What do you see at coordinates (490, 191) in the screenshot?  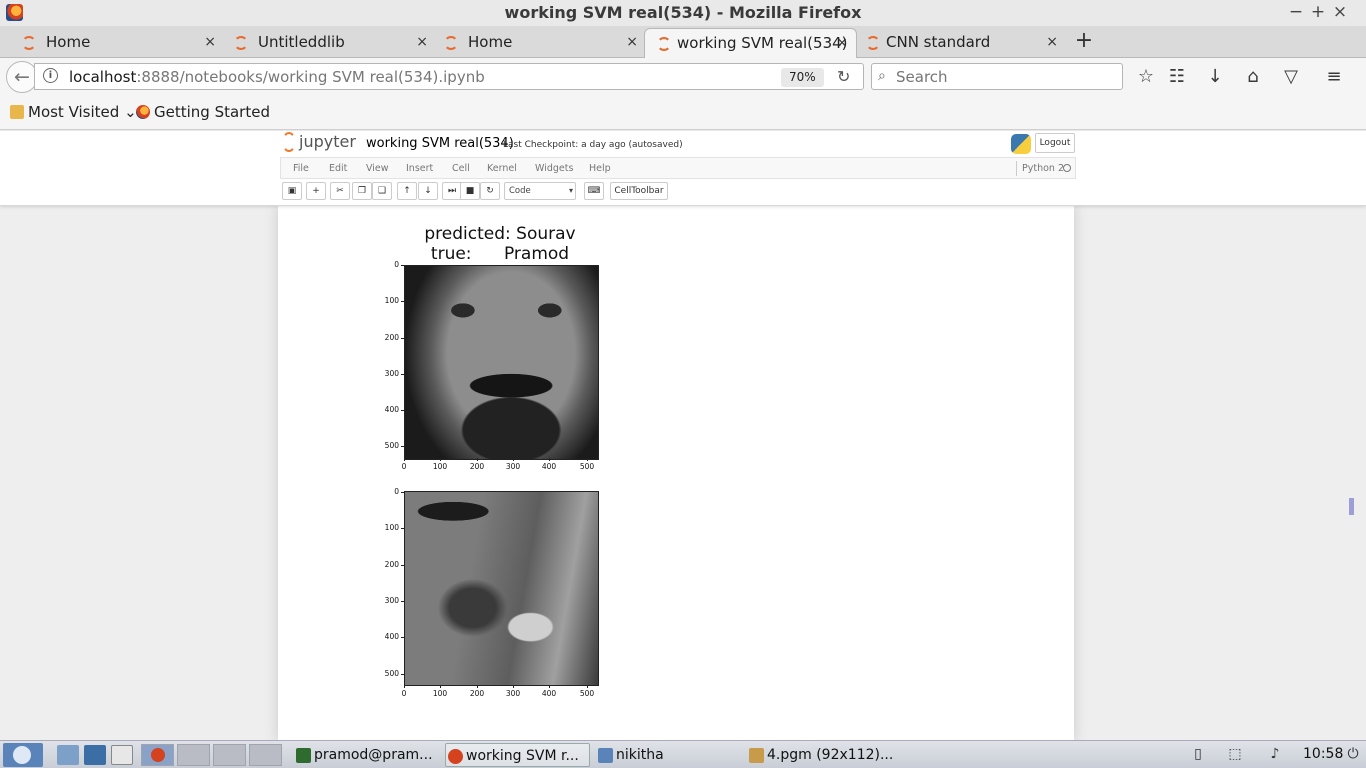 I see `restart-icon: ↻` at bounding box center [490, 191].